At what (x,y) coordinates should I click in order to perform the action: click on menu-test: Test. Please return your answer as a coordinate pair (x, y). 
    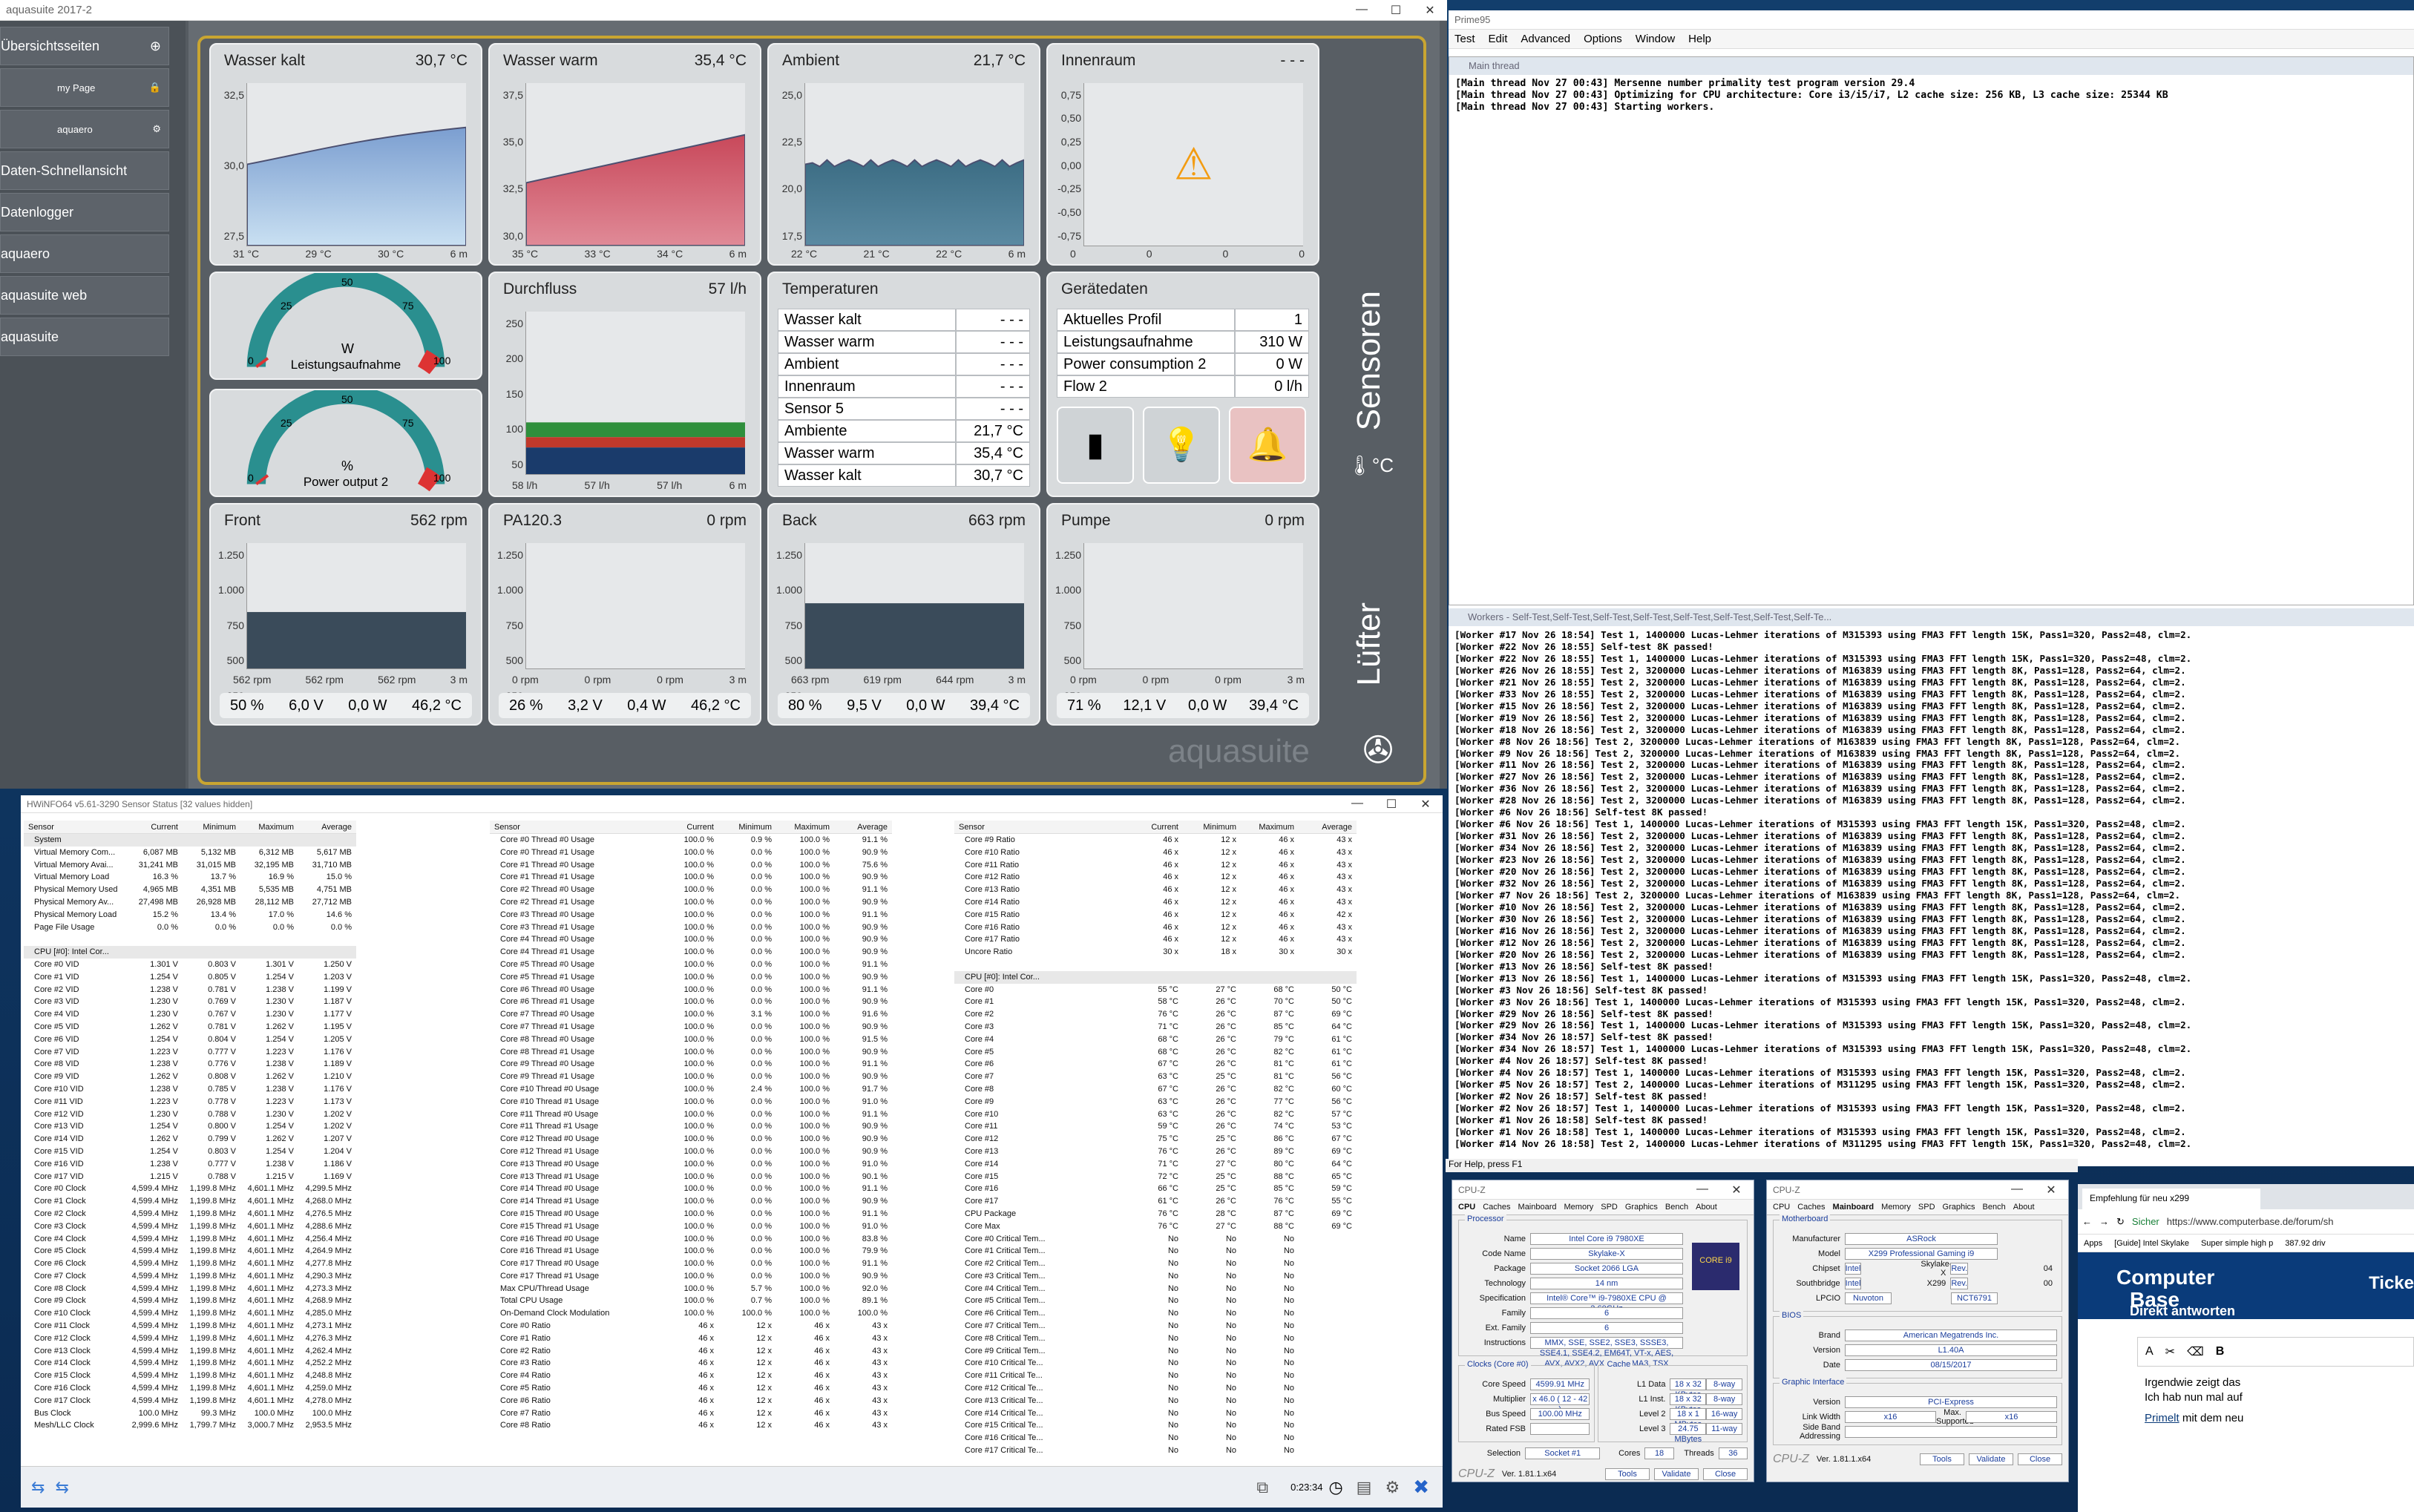
    Looking at the image, I should click on (1465, 39).